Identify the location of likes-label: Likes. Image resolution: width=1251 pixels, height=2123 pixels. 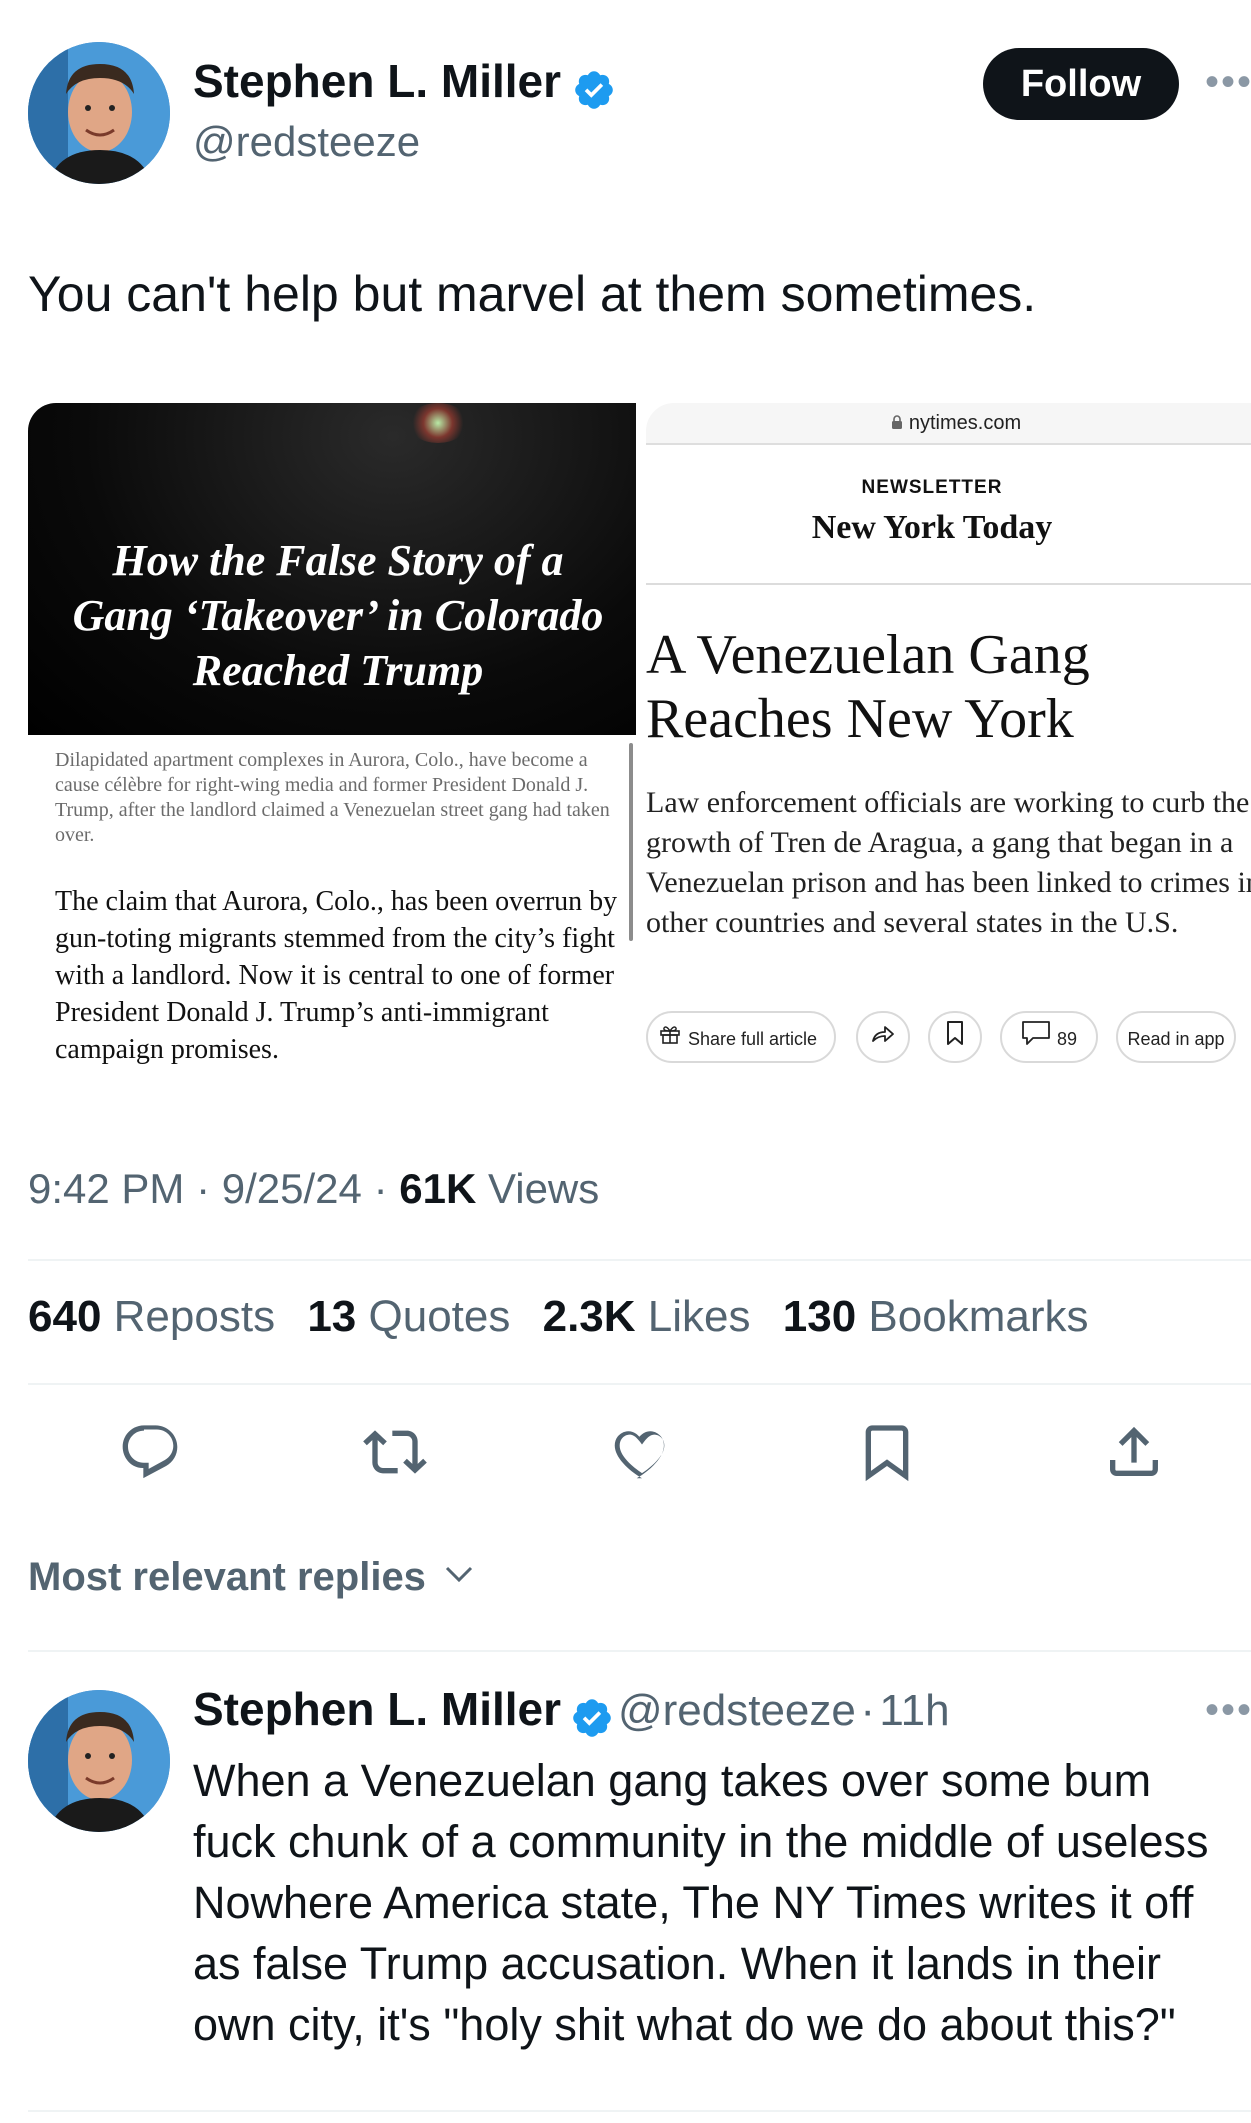
(699, 1316).